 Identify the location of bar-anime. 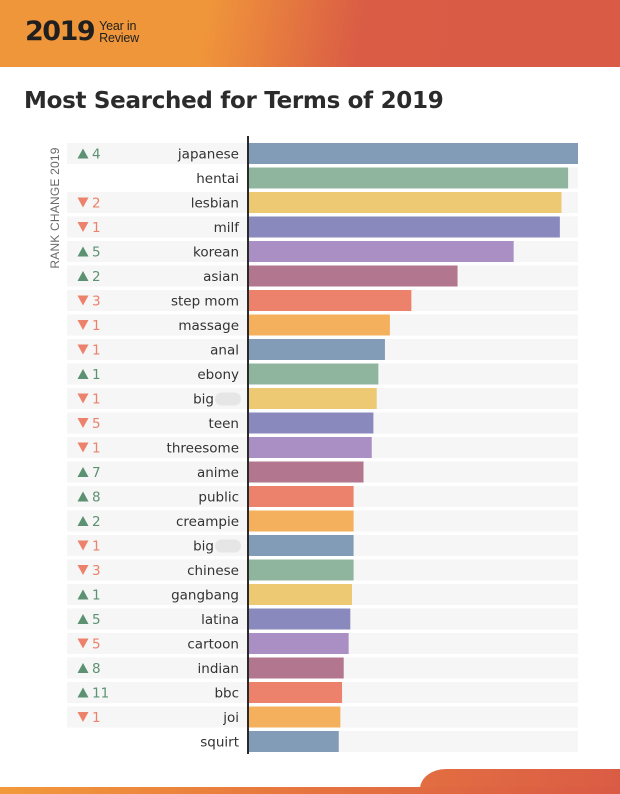
(306, 472).